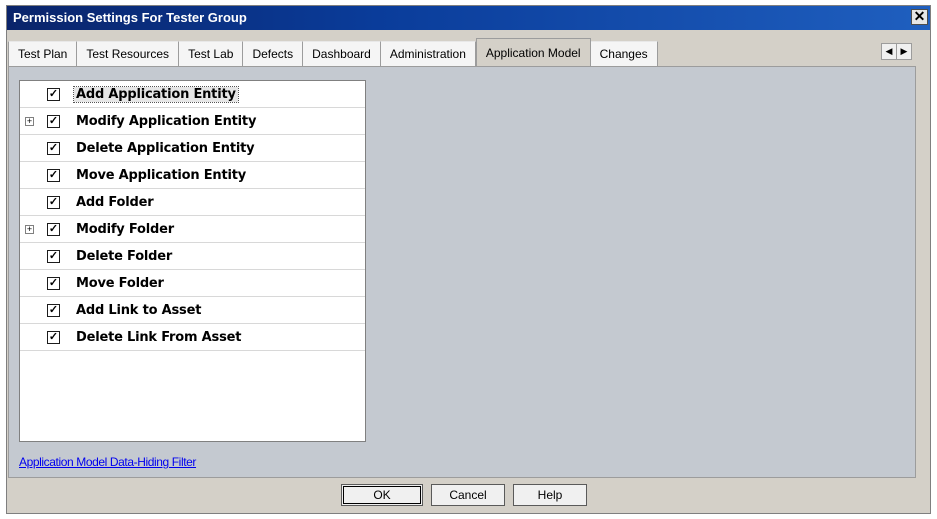  I want to click on permission-row: ✓ Add Folder, so click(192, 202).